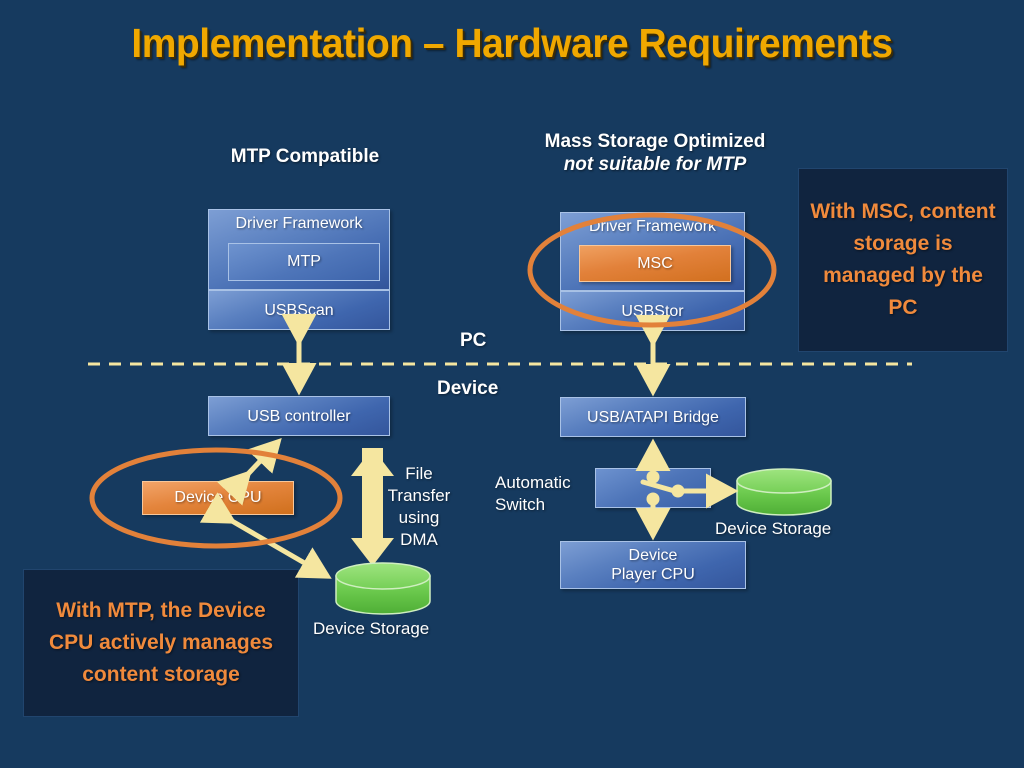 This screenshot has width=1024, height=768. Describe the element at coordinates (653, 488) in the screenshot. I see `automatic-switch-box` at that location.